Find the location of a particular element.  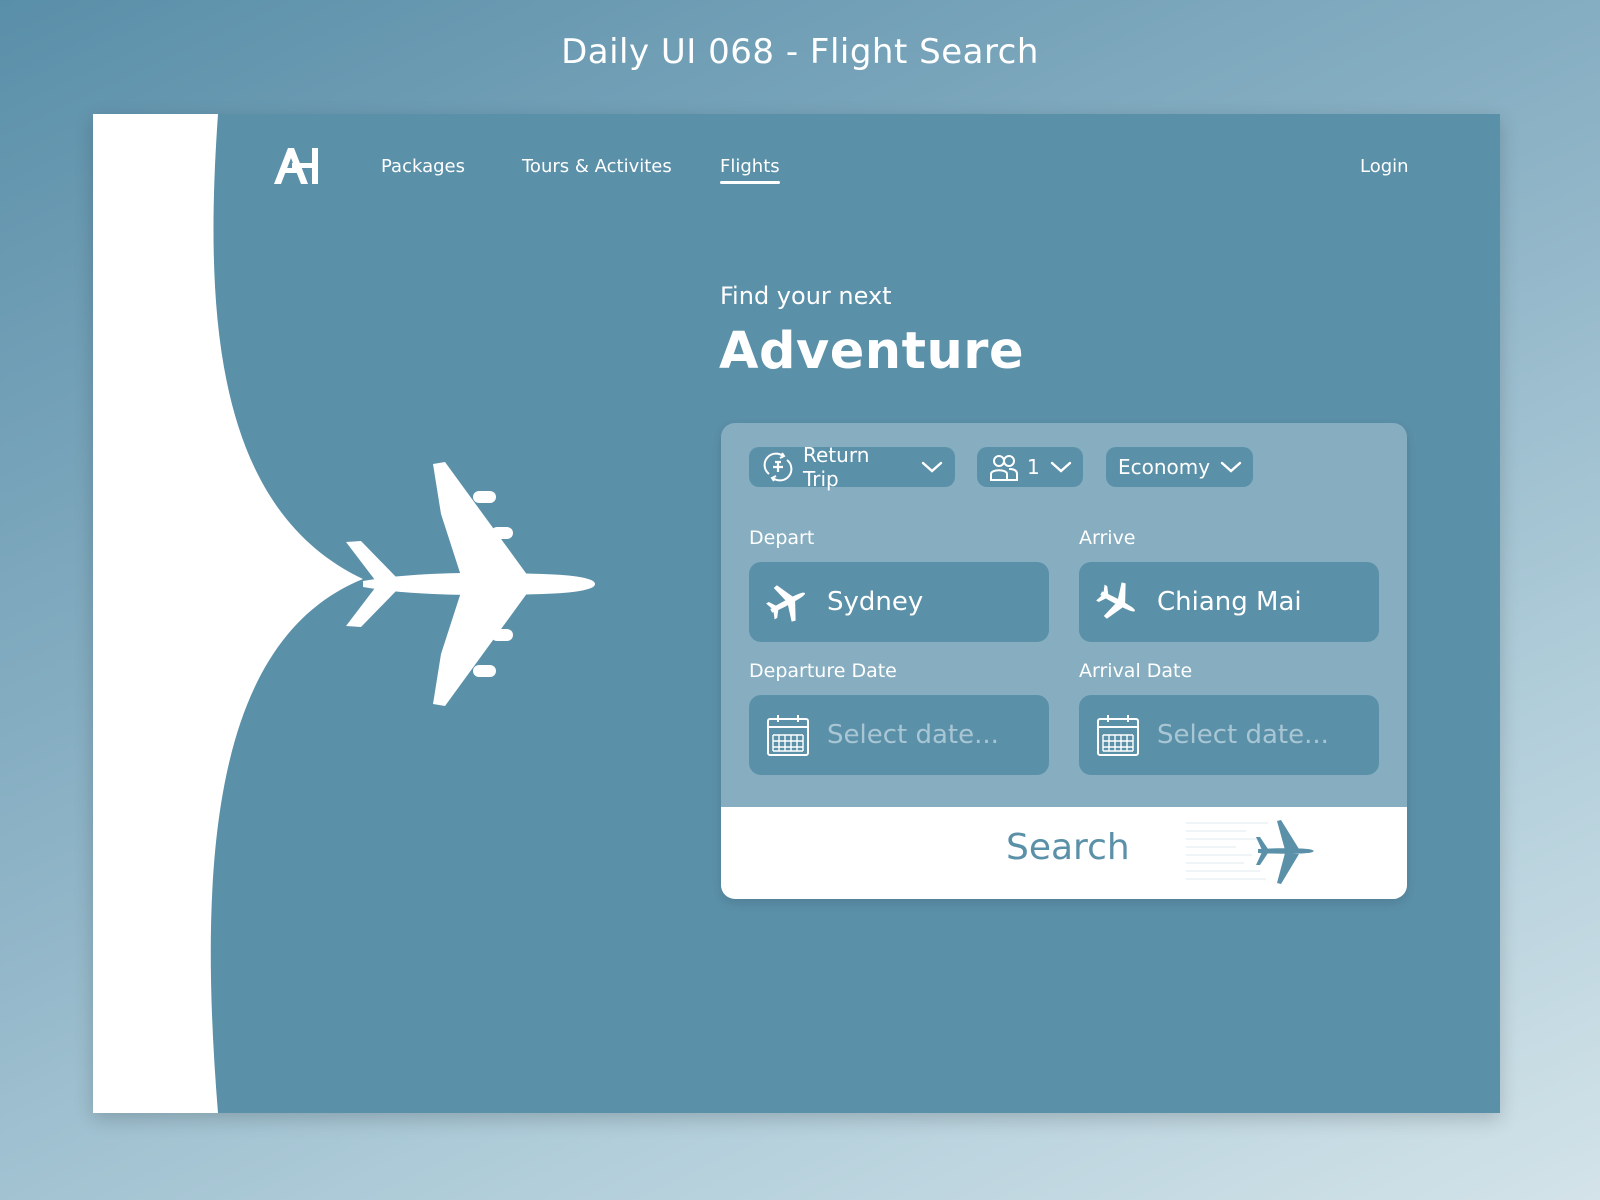

search-button: Search is located at coordinates (1064, 853).